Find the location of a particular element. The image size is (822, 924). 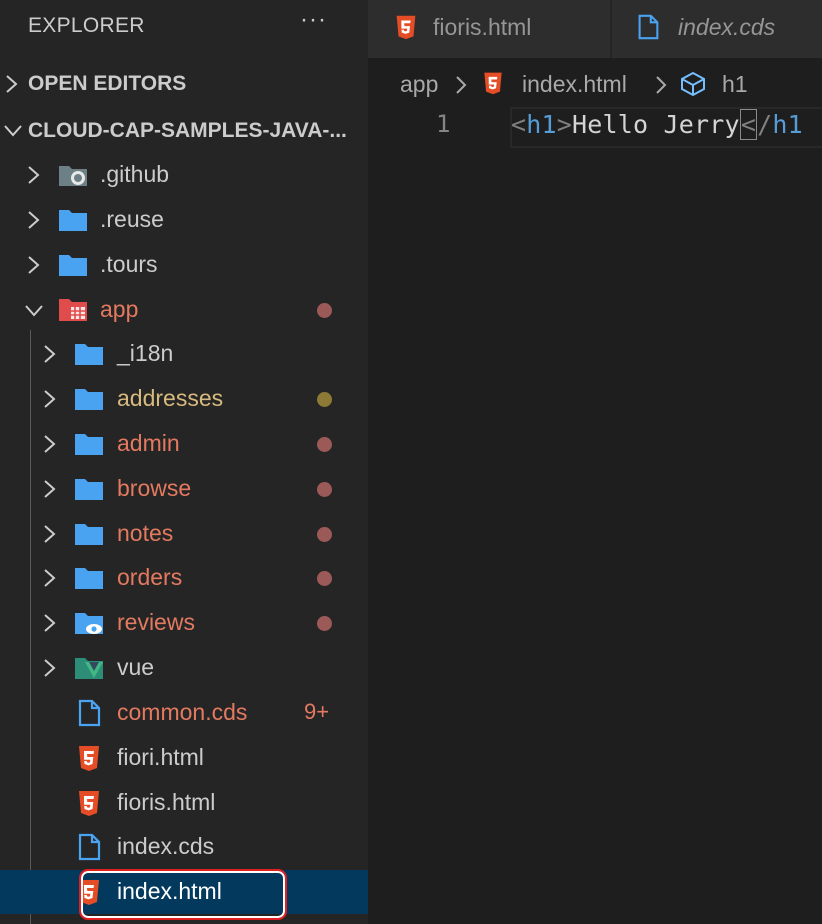

tree-item-orders: orders is located at coordinates (184, 578).